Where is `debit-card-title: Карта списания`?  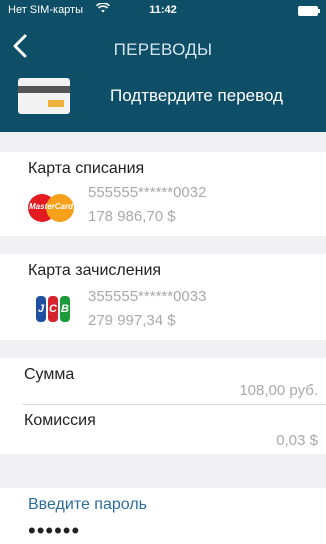
debit-card-title: Карта списания is located at coordinates (86, 168).